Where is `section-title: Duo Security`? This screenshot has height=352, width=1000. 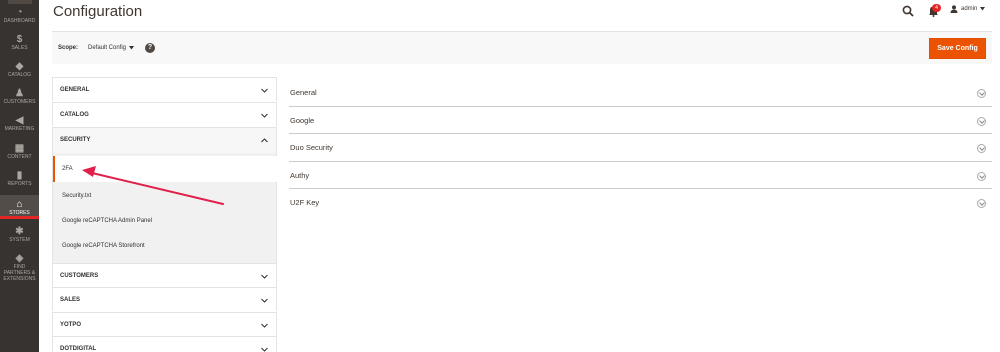
section-title: Duo Security is located at coordinates (311, 148).